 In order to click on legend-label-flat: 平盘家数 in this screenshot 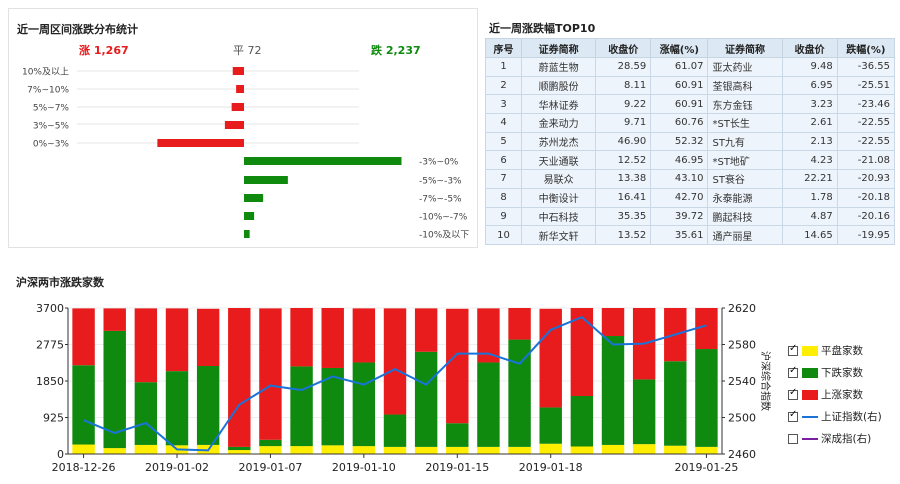, I will do `click(842, 351)`.